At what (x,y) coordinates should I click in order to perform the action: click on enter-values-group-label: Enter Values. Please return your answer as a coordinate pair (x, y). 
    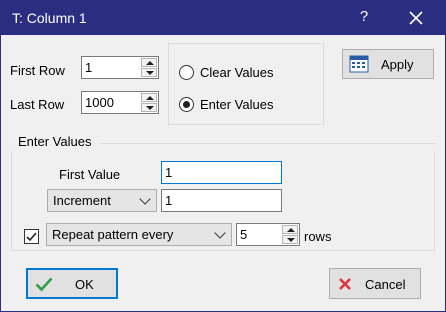
    Looking at the image, I should click on (55, 141).